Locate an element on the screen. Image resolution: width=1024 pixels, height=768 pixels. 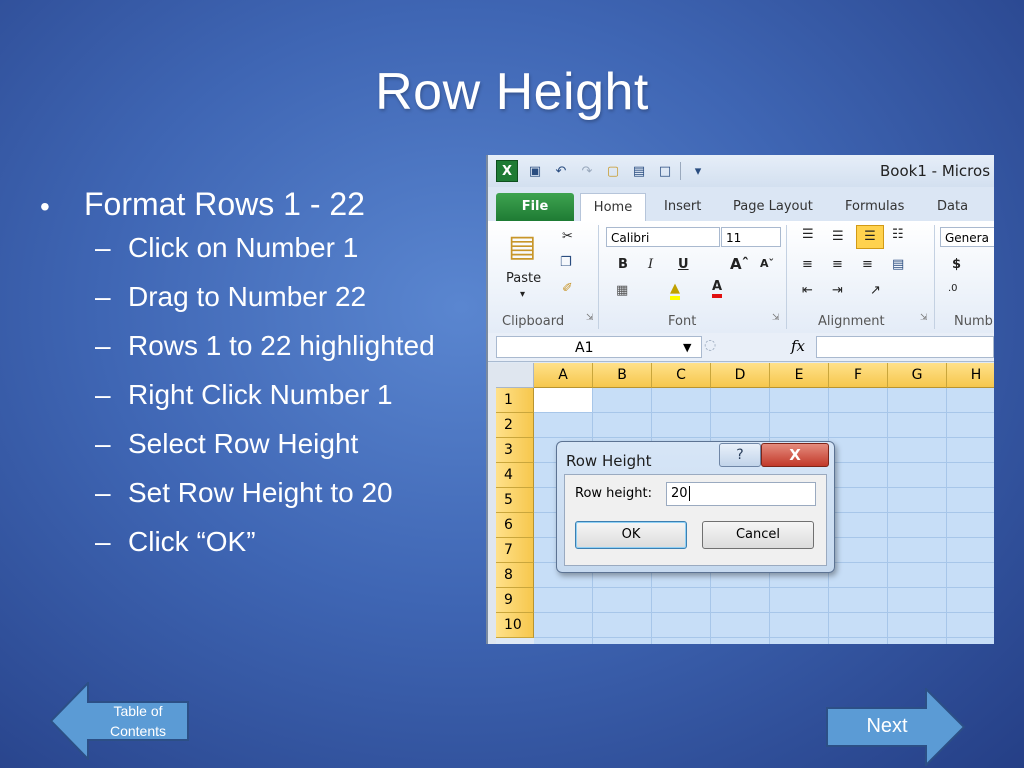
number-format-value: Genera is located at coordinates (967, 238).